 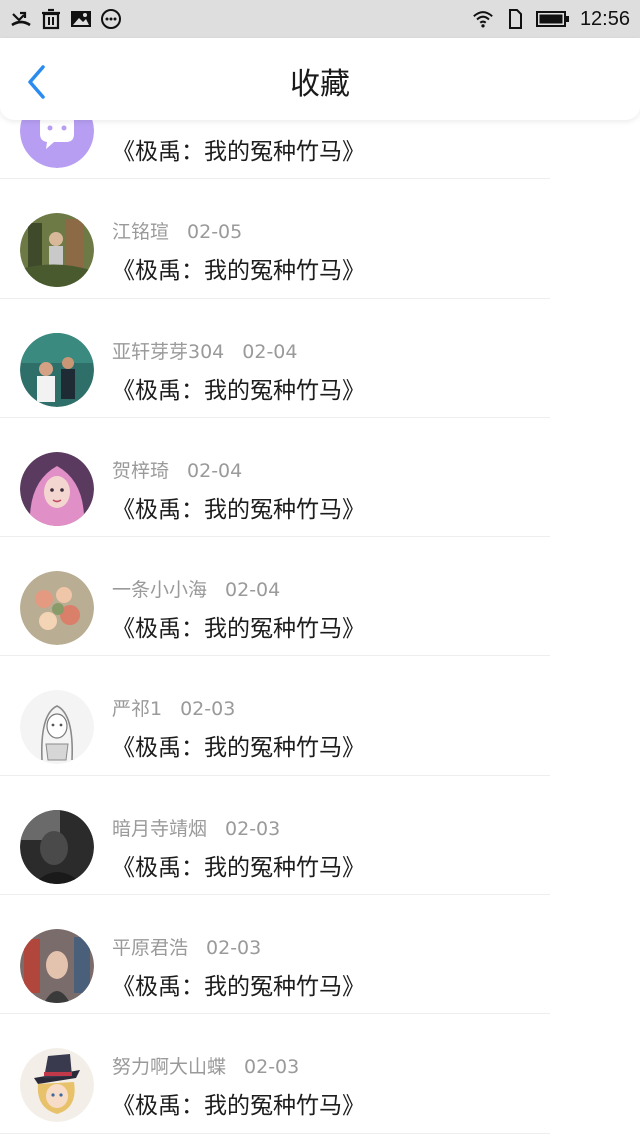 What do you see at coordinates (160, 590) in the screenshot?
I see `author-name: 一条小小海` at bounding box center [160, 590].